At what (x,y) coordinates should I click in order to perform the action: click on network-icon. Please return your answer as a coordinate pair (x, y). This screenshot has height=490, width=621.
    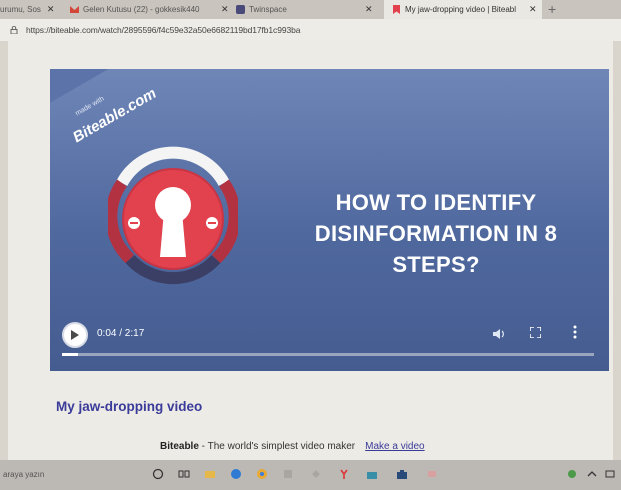
    Looking at the image, I should click on (610, 474).